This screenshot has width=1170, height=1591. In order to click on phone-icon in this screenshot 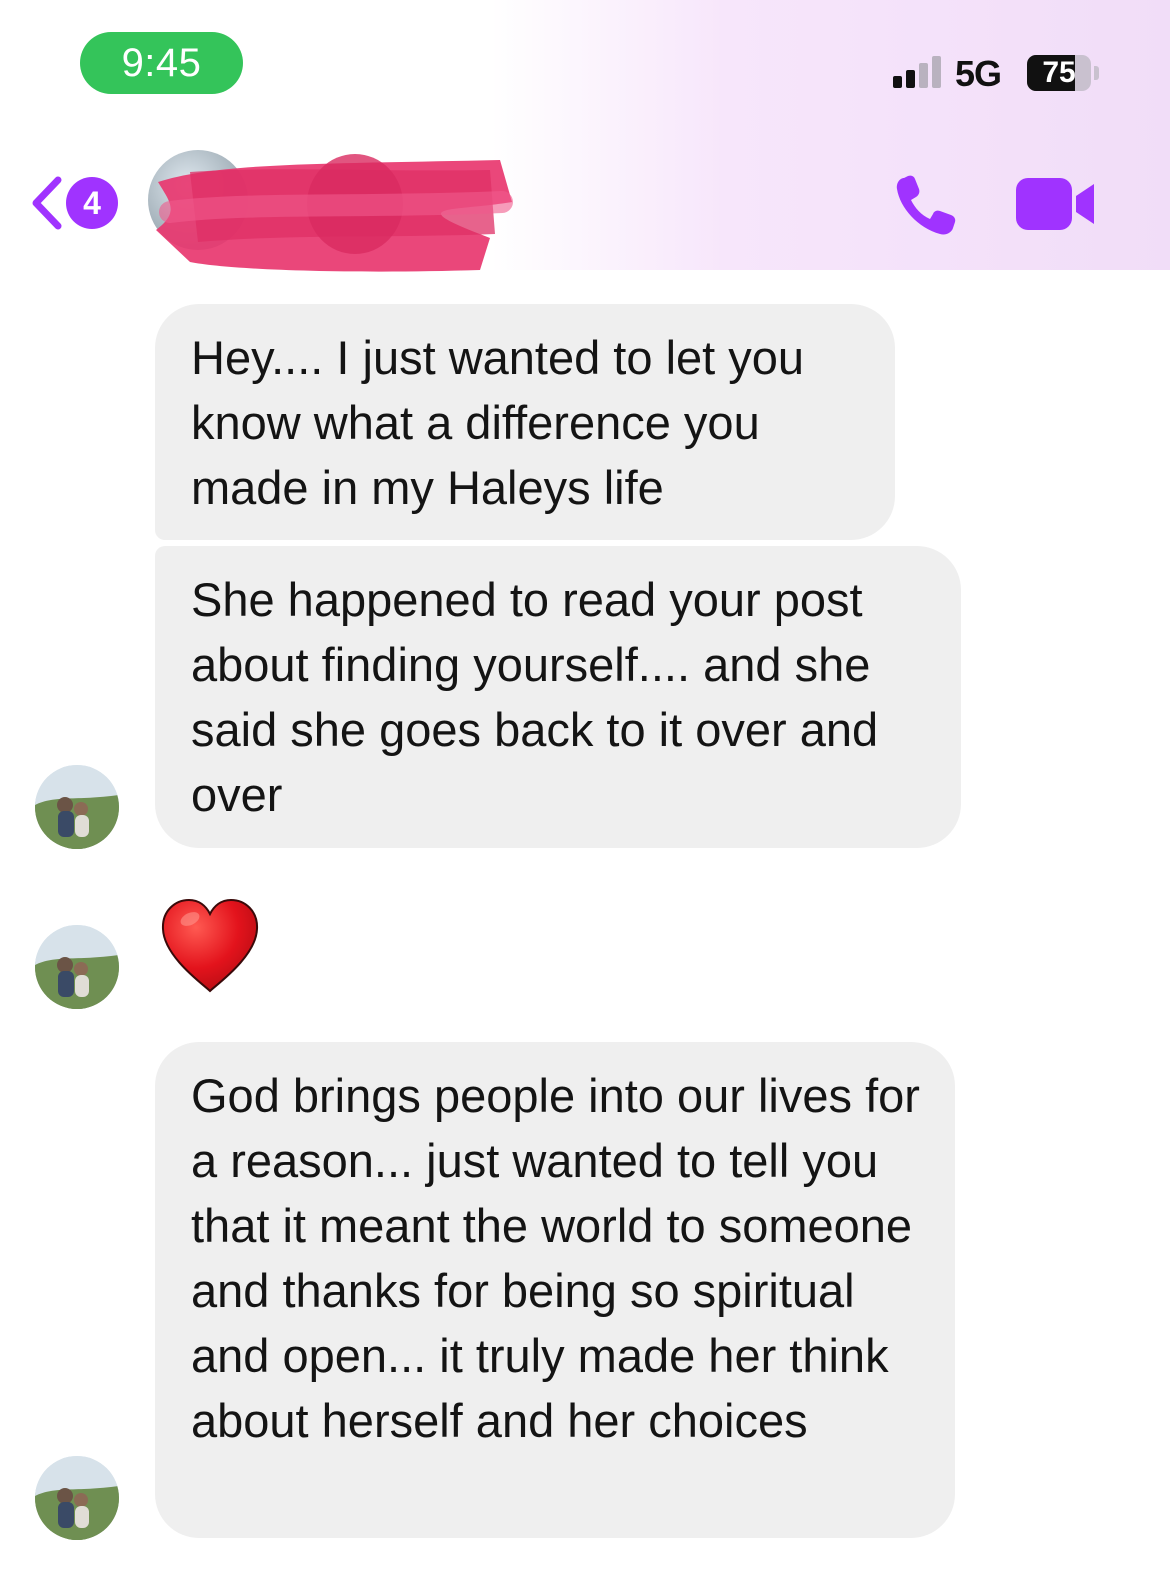, I will do `click(926, 205)`.